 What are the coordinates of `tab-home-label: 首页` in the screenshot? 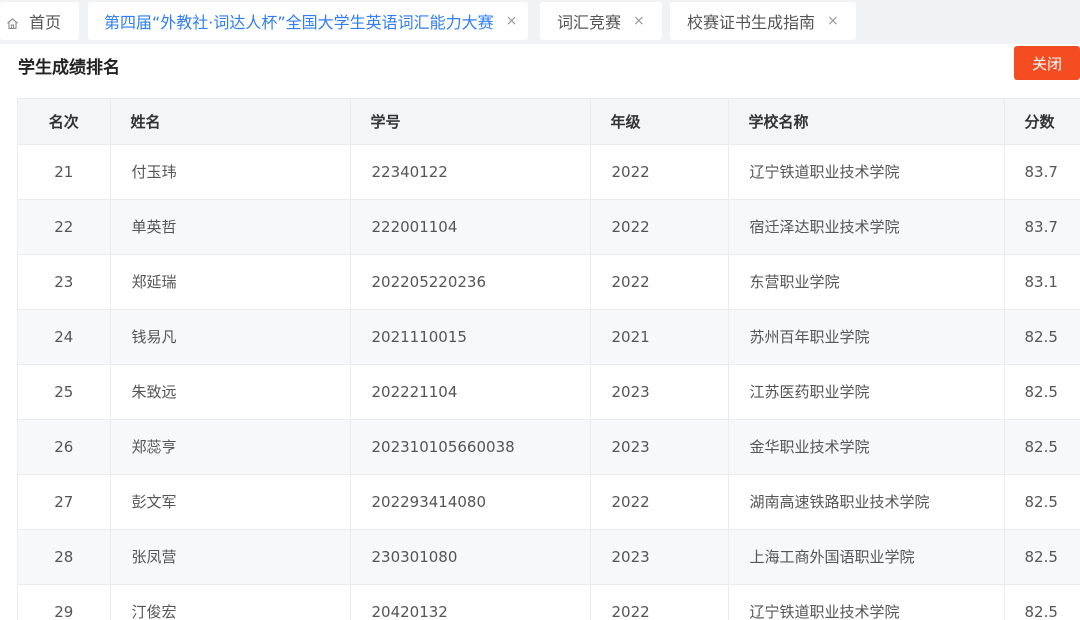 It's located at (45, 22).